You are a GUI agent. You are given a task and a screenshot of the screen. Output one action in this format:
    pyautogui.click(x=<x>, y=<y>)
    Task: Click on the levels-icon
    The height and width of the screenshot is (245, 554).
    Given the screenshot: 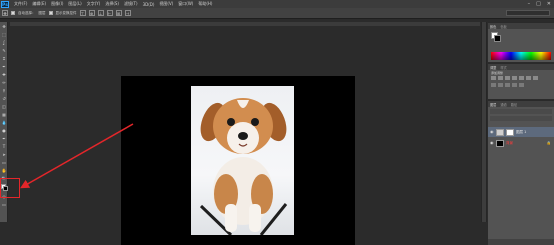 What is the action you would take?
    pyautogui.click(x=500, y=78)
    